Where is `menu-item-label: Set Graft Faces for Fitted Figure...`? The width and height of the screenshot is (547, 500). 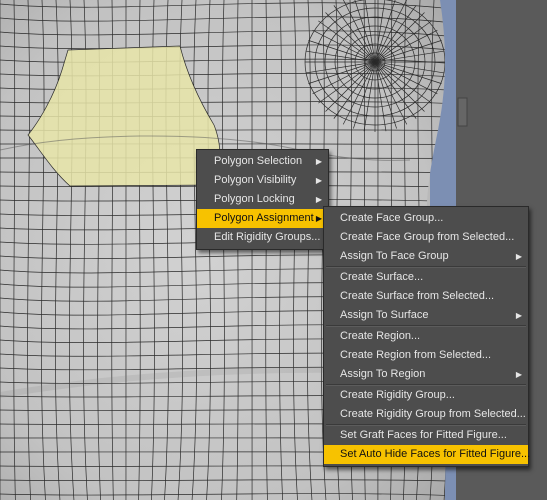 menu-item-label: Set Graft Faces for Fitted Figure... is located at coordinates (423, 435).